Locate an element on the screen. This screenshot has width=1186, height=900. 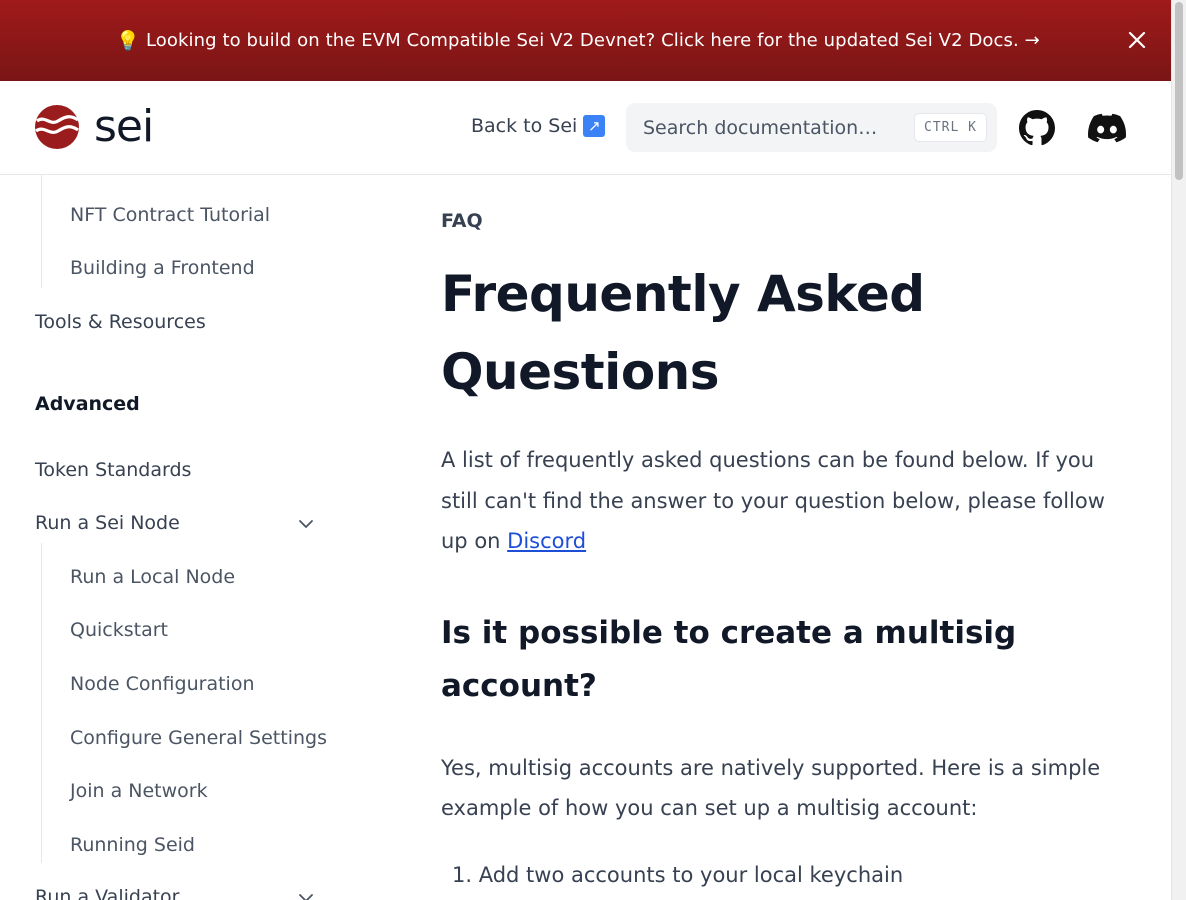
sei-logo-icon is located at coordinates (57, 127).